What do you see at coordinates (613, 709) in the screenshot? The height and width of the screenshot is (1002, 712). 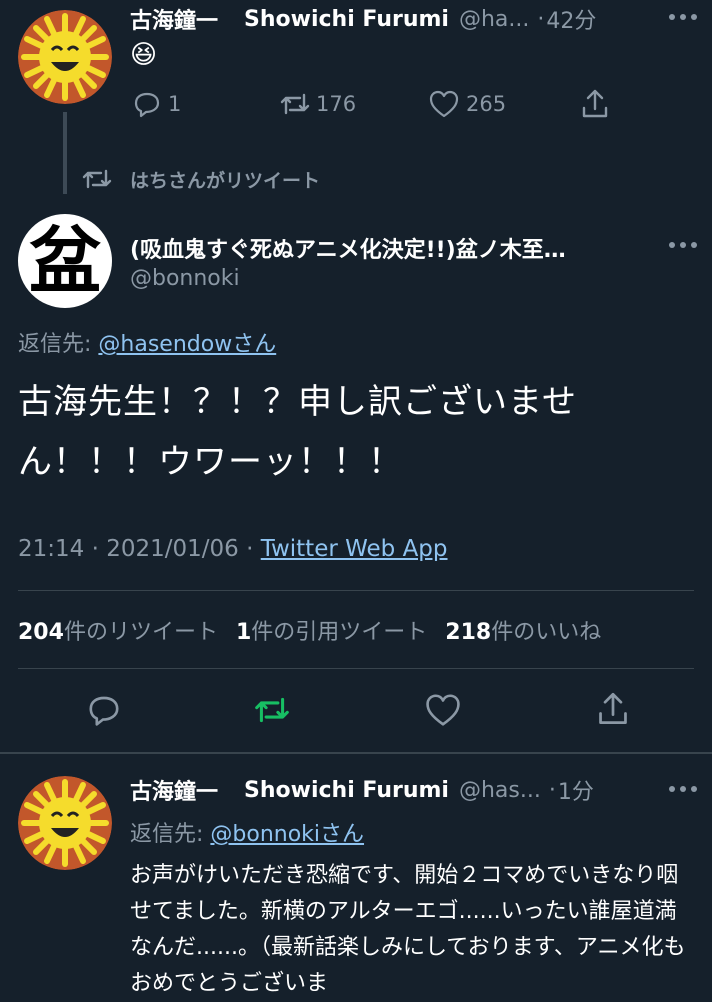 I see `main-share-button` at bounding box center [613, 709].